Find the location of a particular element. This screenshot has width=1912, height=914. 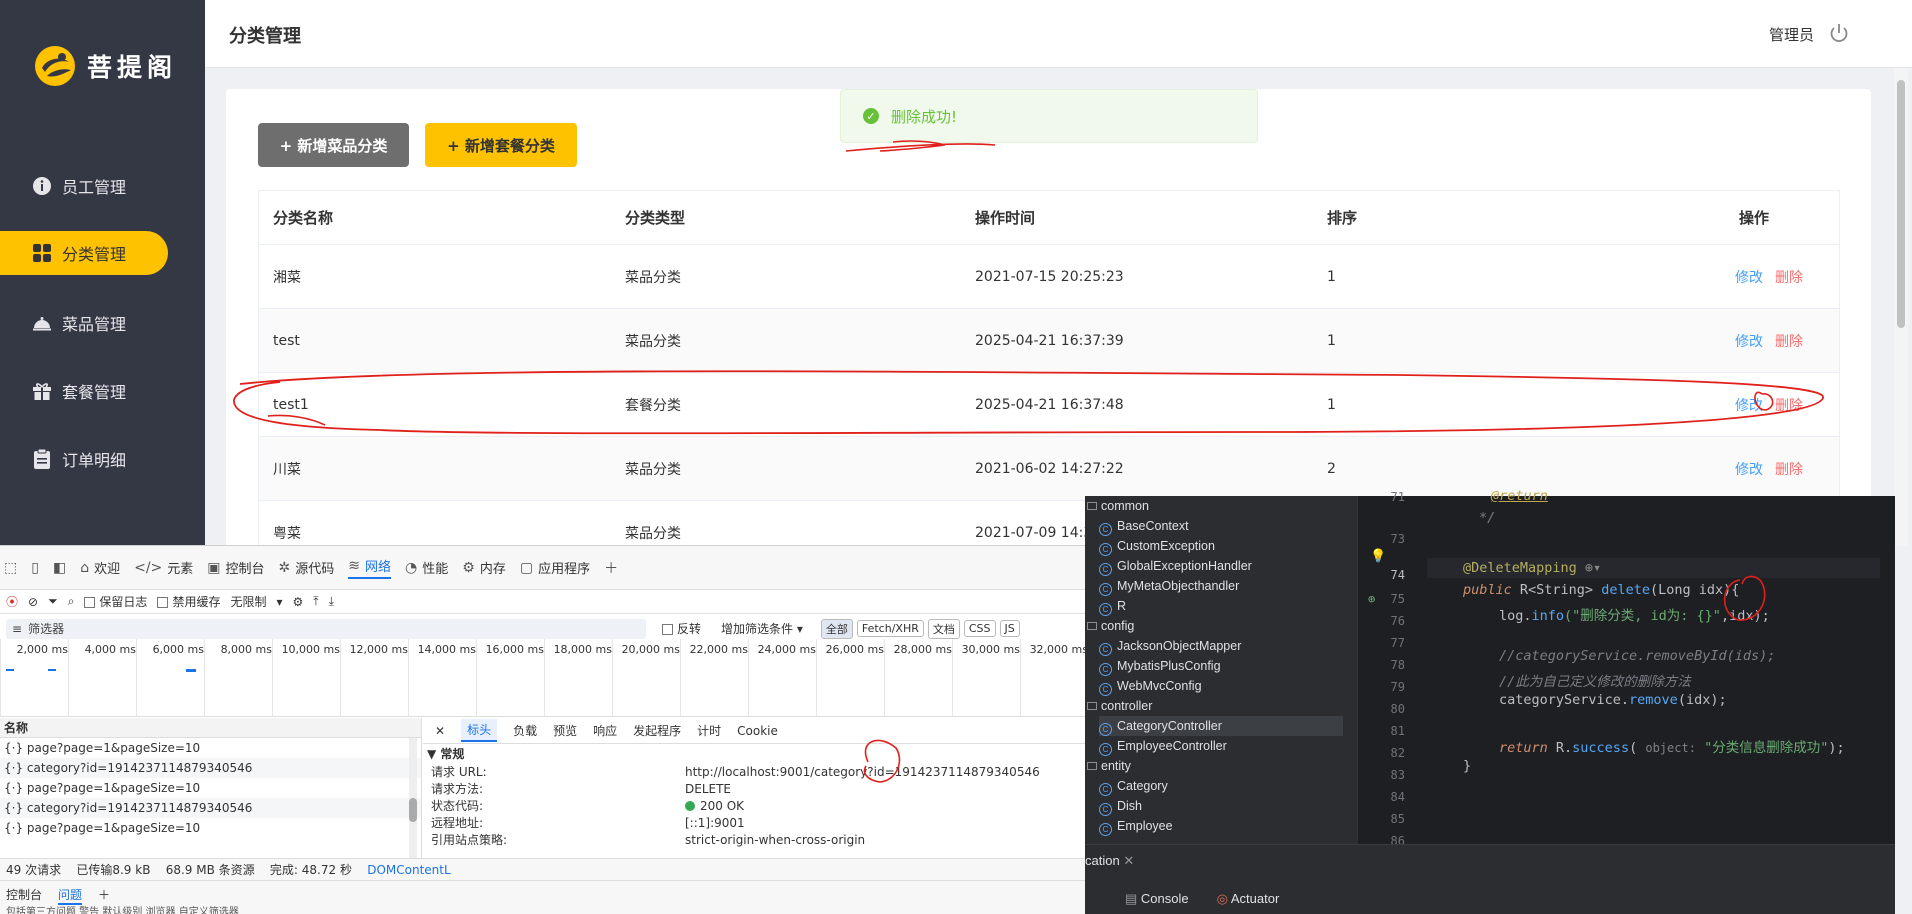

tab-memory: ⚙ 内存 is located at coordinates (484, 568).